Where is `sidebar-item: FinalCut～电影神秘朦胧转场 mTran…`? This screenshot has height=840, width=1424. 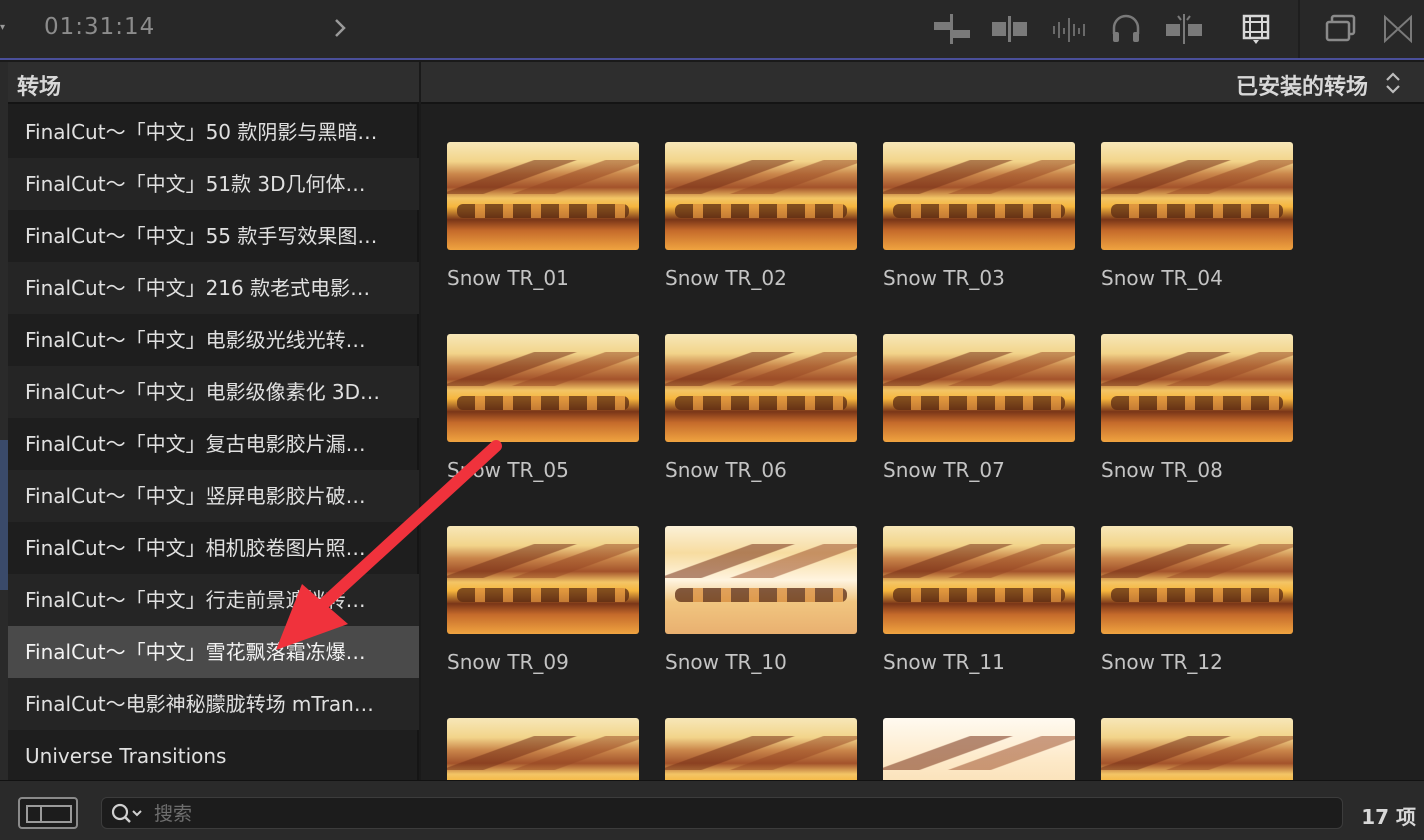 sidebar-item: FinalCut～电影神秘朦胧转场 mTran… is located at coordinates (213, 704).